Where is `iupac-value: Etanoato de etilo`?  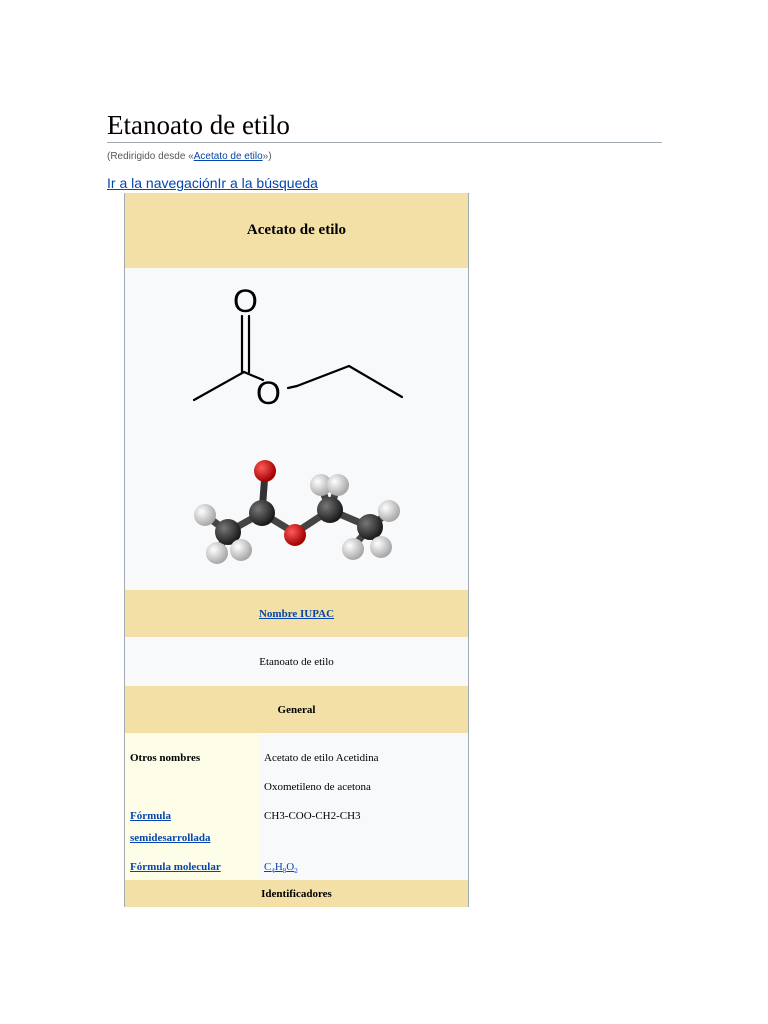
iupac-value: Etanoato de etilo is located at coordinates (296, 662).